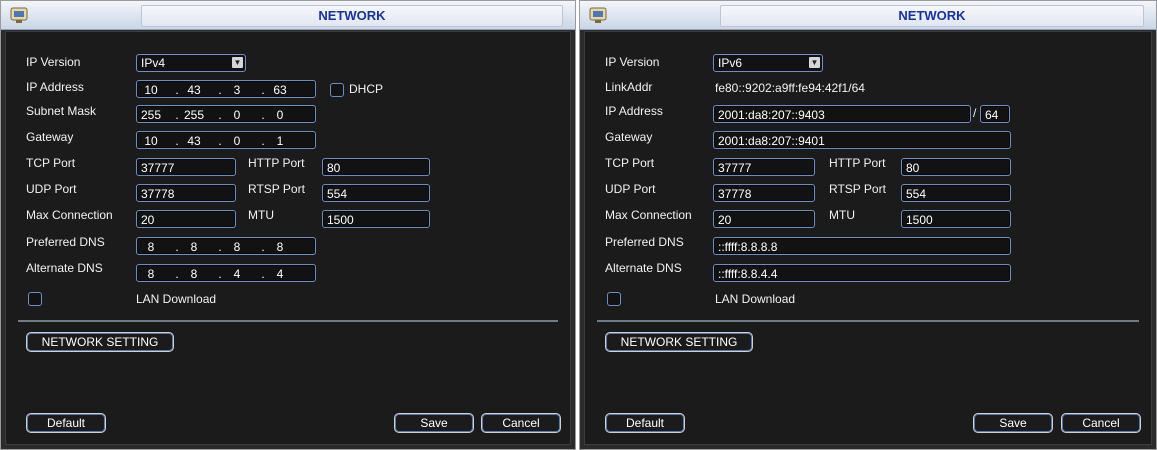 This screenshot has width=1157, height=450. What do you see at coordinates (61, 111) in the screenshot?
I see `subnet-mask-label: Subnet Mask` at bounding box center [61, 111].